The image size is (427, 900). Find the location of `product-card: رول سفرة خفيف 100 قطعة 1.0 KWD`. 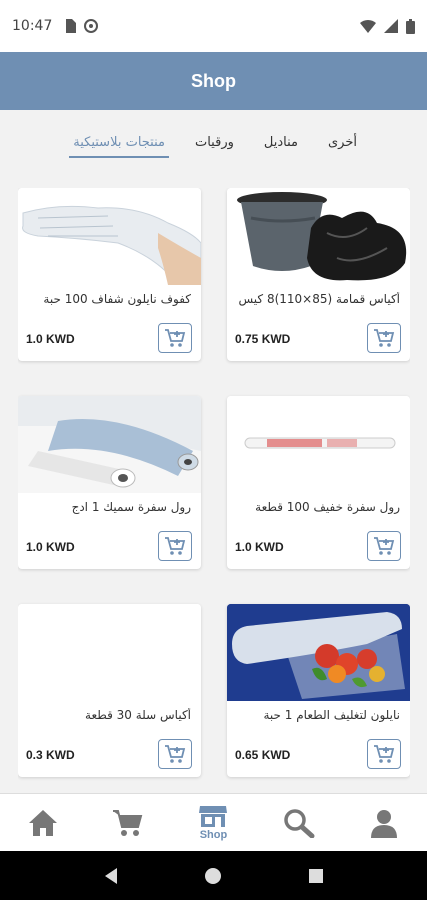

product-card: رول سفرة خفيف 100 قطعة 1.0 KWD is located at coordinates (318, 482).